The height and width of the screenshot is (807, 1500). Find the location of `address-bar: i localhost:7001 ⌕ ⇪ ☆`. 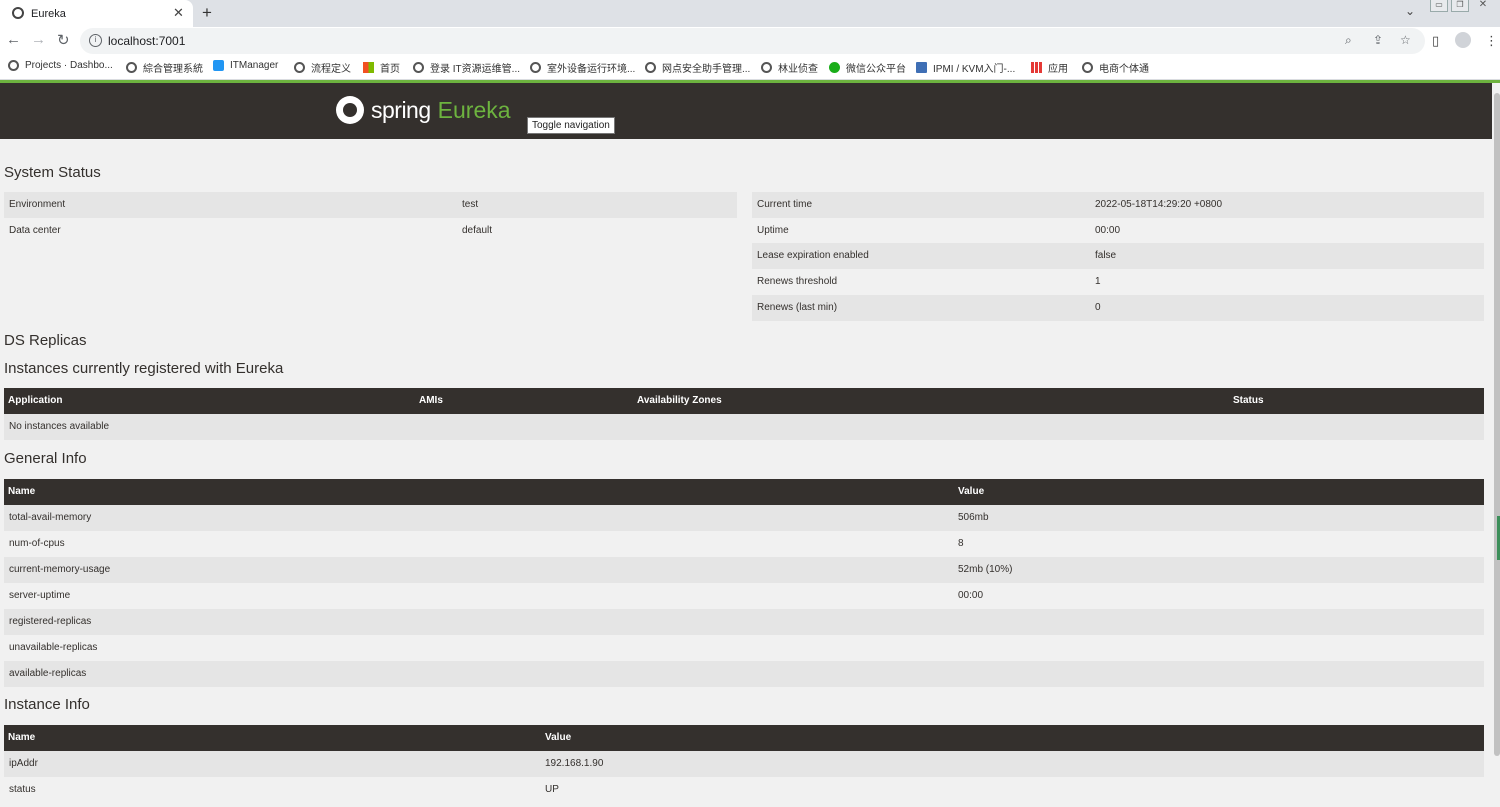

address-bar: i localhost:7001 ⌕ ⇪ ☆ is located at coordinates (752, 41).